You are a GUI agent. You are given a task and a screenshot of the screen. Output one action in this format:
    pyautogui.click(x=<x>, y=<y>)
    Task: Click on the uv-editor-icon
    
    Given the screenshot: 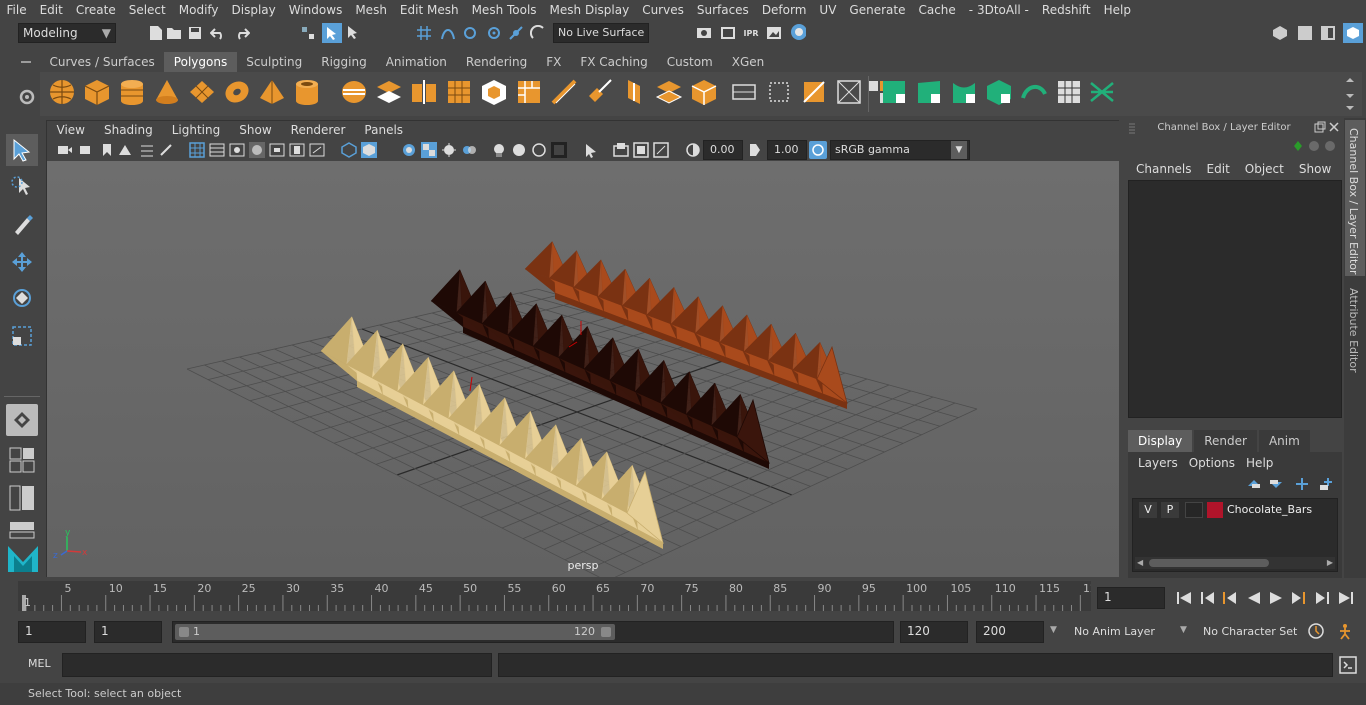 What is the action you would take?
    pyautogui.click(x=849, y=92)
    